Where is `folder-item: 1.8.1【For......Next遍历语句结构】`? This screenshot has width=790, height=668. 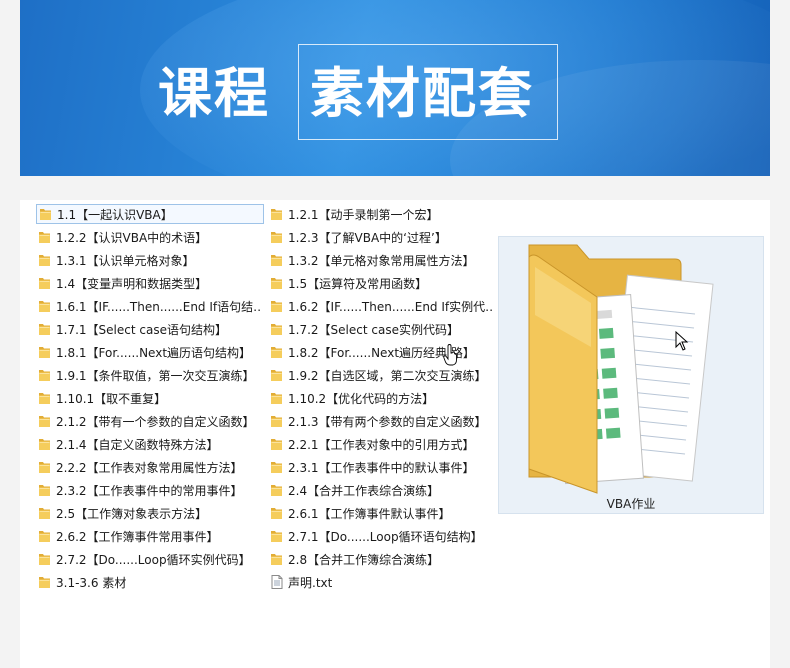
folder-item: 1.8.1【For......Next遍历语句结构】 is located at coordinates (149, 352).